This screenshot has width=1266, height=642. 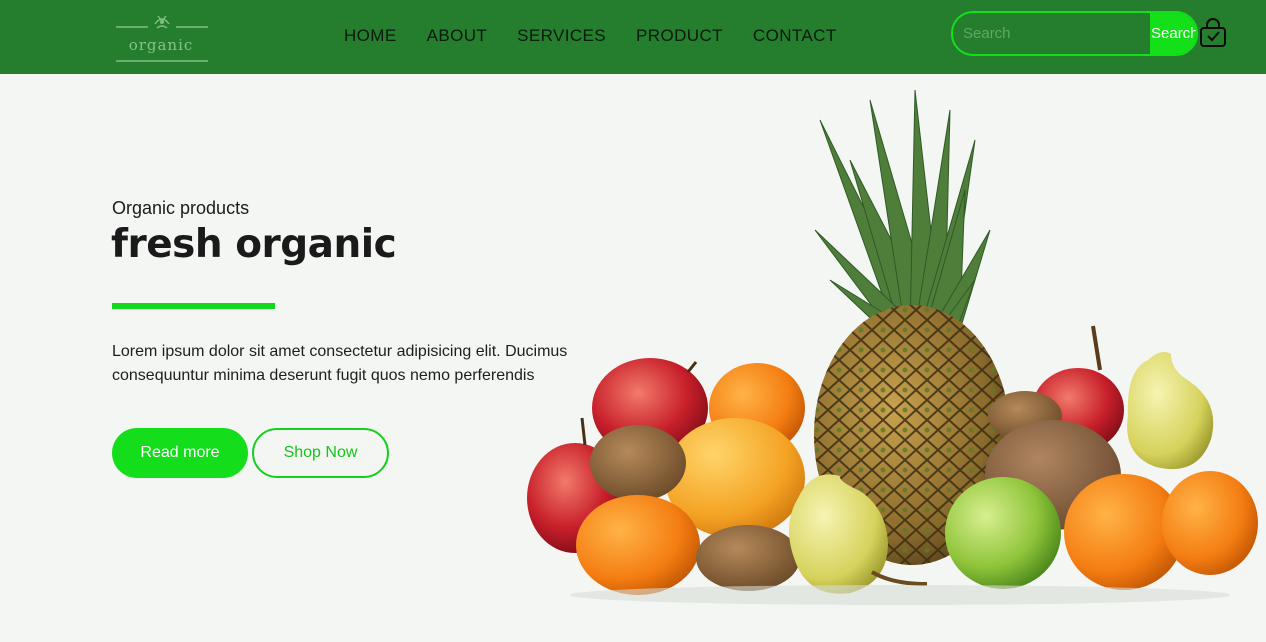 What do you see at coordinates (795, 36) in the screenshot?
I see `nav-contact: CONTACT` at bounding box center [795, 36].